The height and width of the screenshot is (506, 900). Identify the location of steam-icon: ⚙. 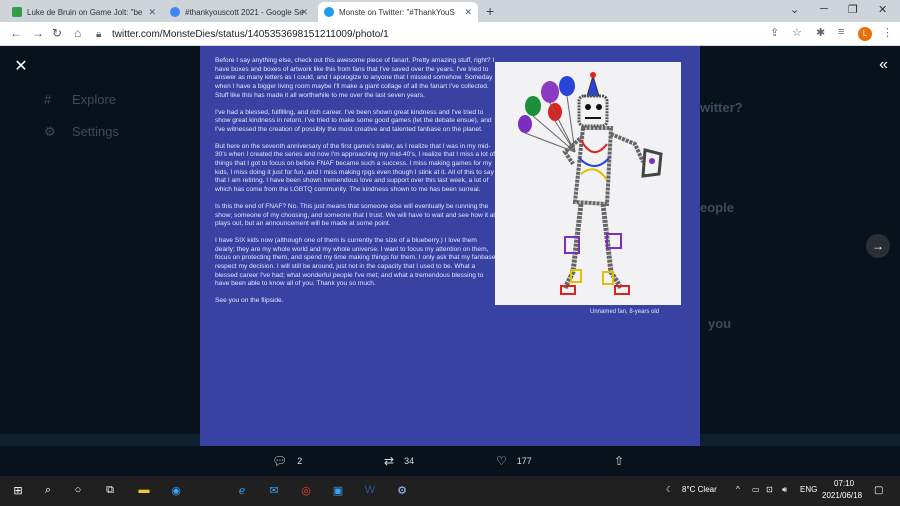
(402, 490).